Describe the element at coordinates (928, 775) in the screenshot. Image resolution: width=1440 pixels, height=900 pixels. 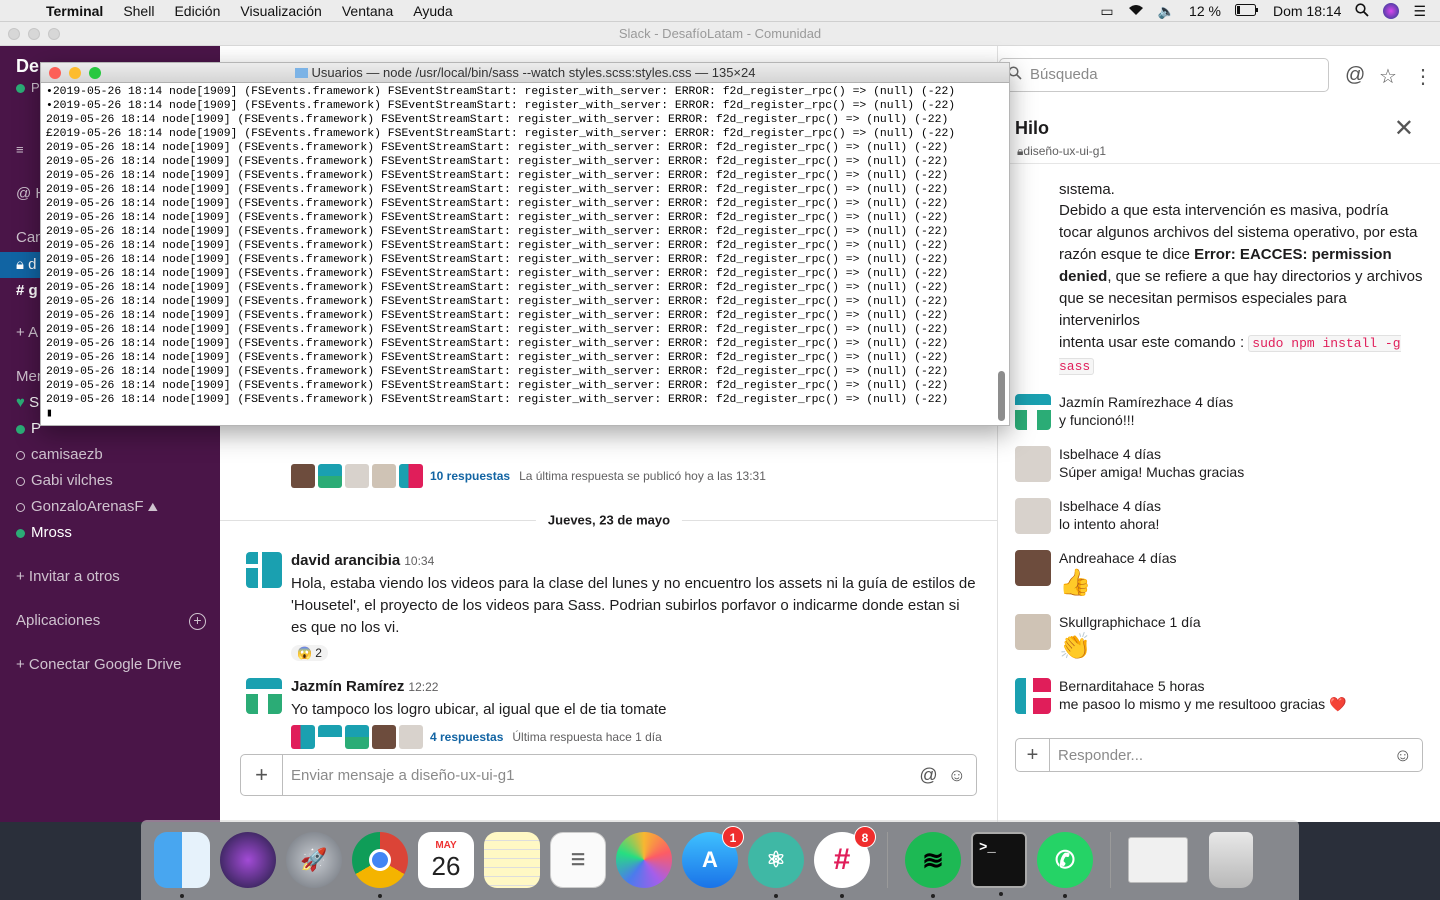
I see `mention-button-icon: @` at that location.